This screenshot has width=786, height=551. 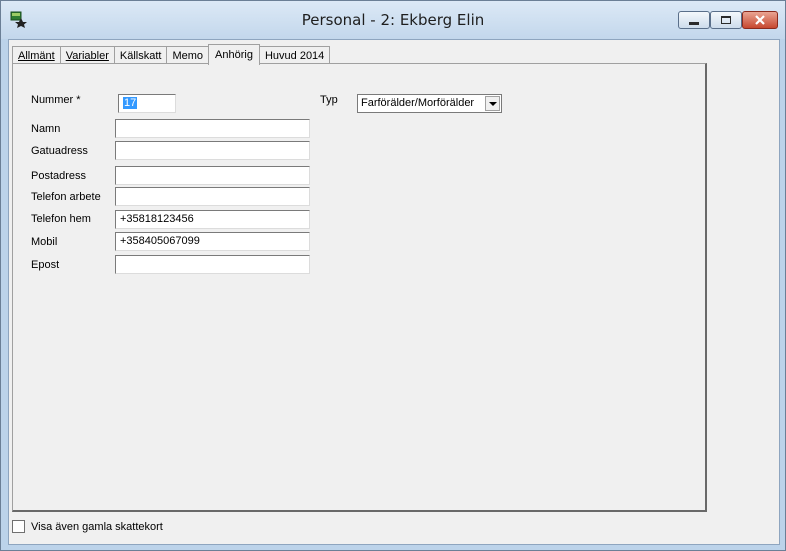 What do you see at coordinates (44, 242) in the screenshot?
I see `mobil-label: Mobil` at bounding box center [44, 242].